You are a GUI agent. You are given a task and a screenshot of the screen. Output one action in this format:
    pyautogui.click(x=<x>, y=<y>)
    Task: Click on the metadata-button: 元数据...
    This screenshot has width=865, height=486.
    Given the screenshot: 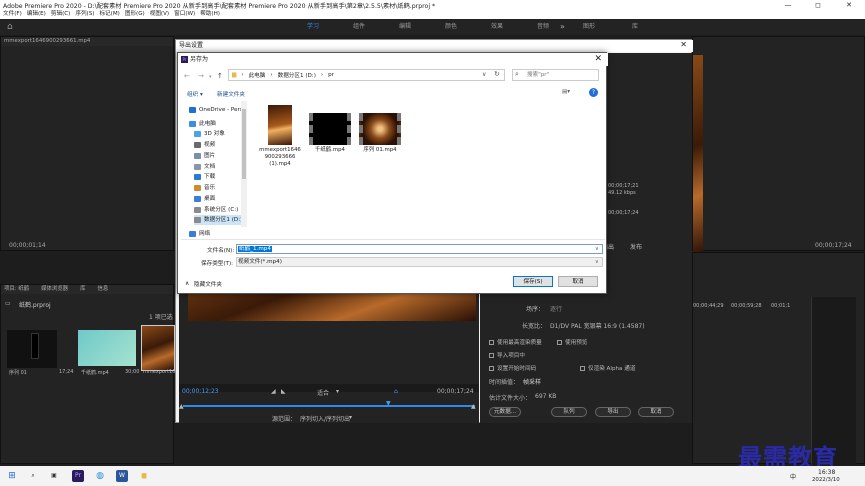 What is the action you would take?
    pyautogui.click(x=505, y=412)
    